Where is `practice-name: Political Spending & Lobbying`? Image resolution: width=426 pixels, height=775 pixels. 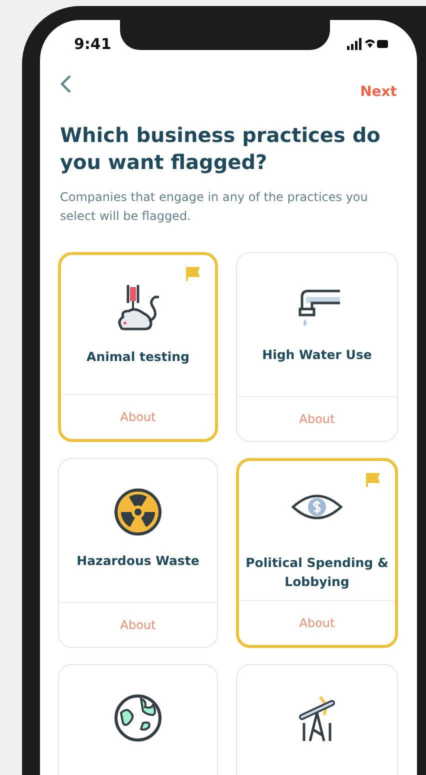
practice-name: Political Spending & Lobbying is located at coordinates (317, 572).